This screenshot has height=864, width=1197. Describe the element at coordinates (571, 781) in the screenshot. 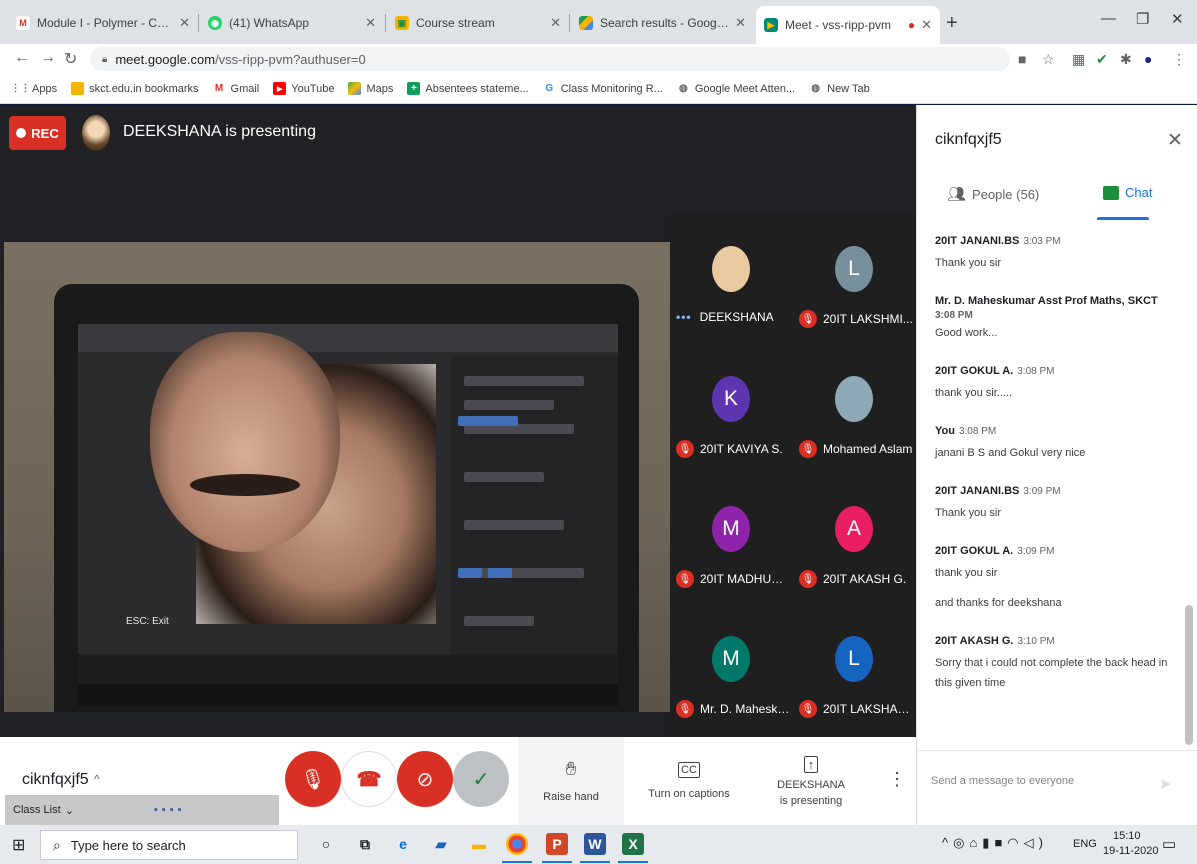

I see `raise-hand-button: ✋︎ Raise hand` at that location.